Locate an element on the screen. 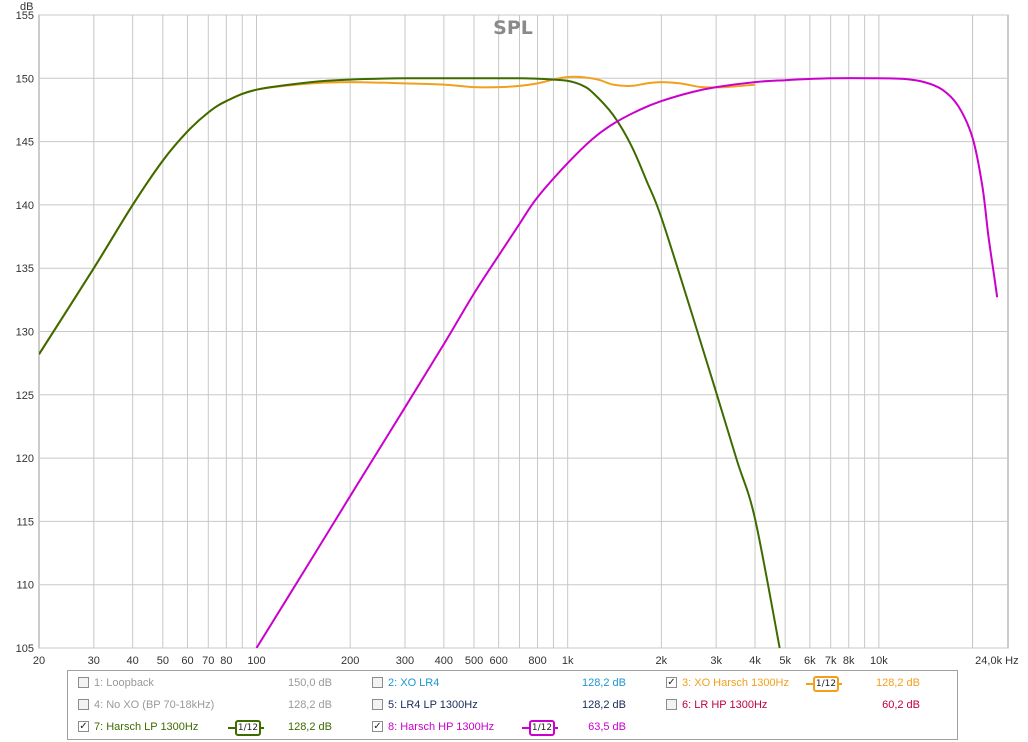 The width and height of the screenshot is (1028, 742). x-tick-label: 400 is located at coordinates (444, 661).